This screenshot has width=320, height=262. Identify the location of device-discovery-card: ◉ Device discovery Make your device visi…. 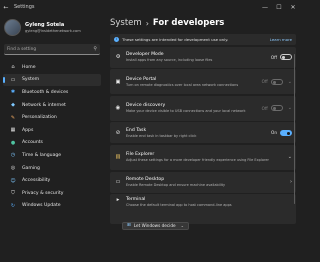
(203, 108).